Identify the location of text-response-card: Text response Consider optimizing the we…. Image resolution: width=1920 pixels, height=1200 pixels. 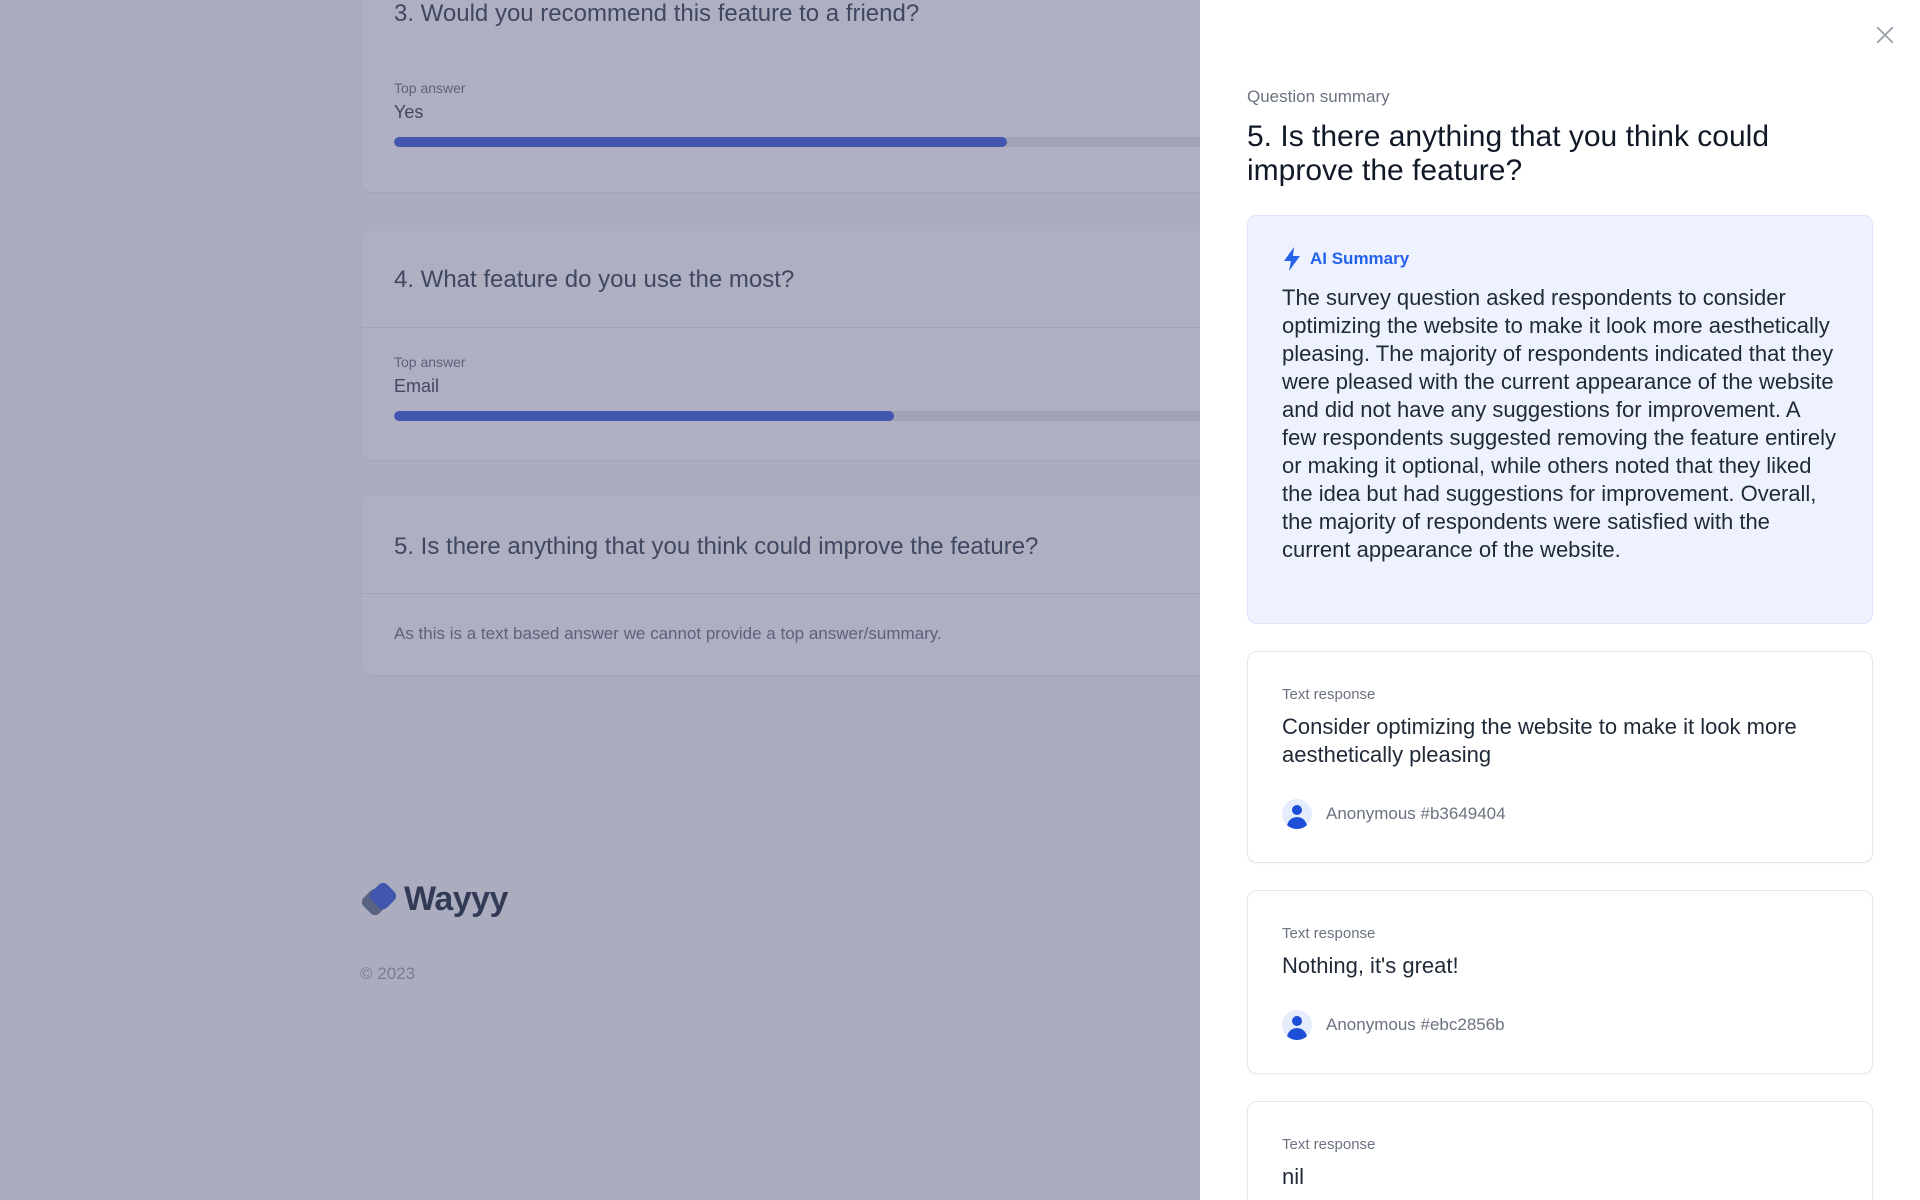
(1560, 757).